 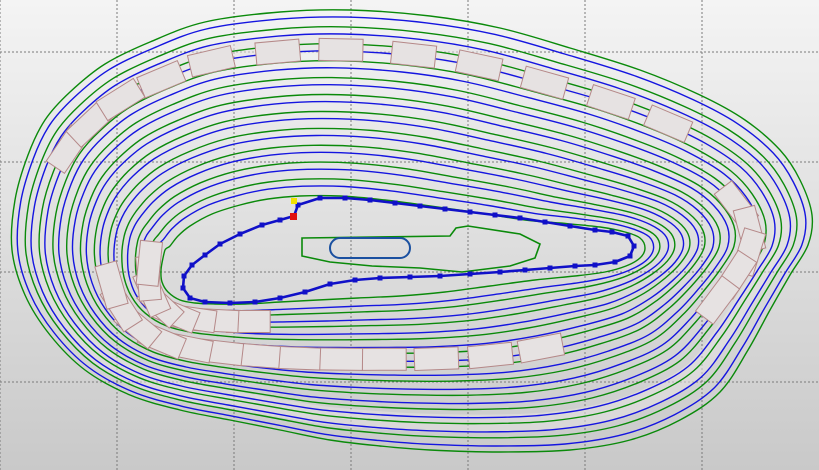 I want to click on route-start-marker, so click(x=293, y=216).